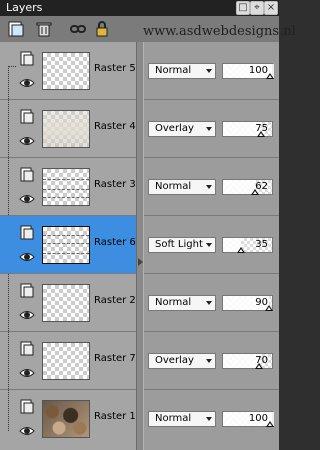  Describe the element at coordinates (243, 8) in the screenshot. I see `restore-icon: □` at that location.